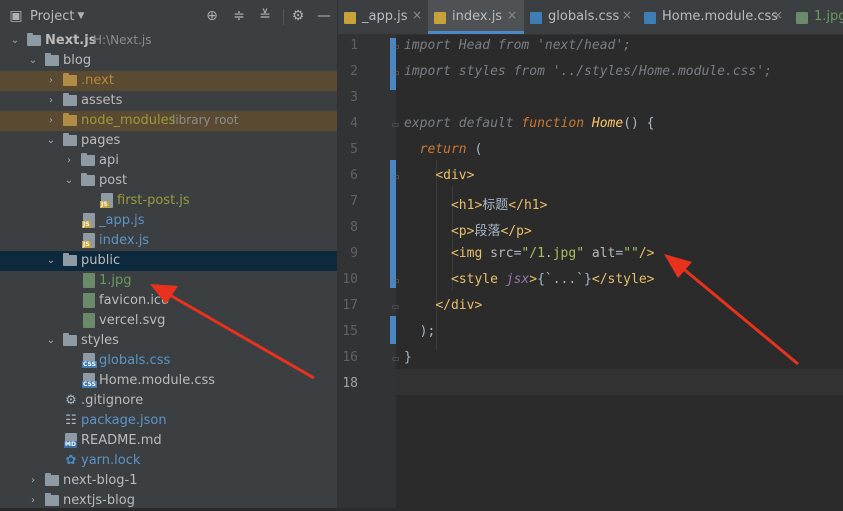 This screenshot has width=843, height=511. I want to click on arrow-to-img-src, so click(731, 310).